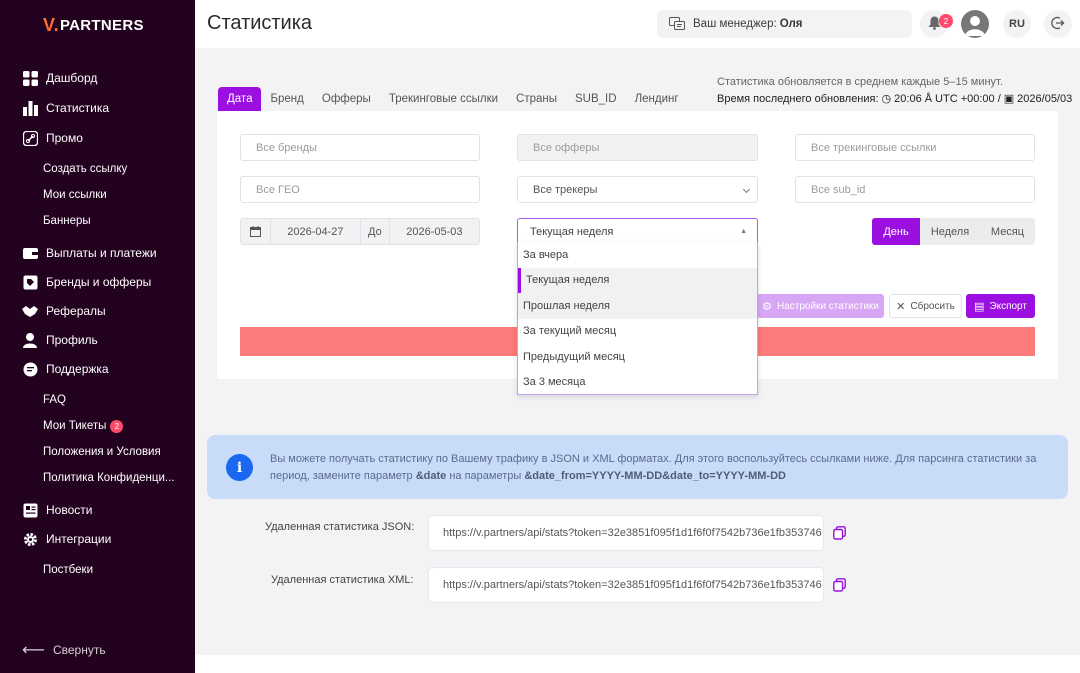 Image resolution: width=1080 pixels, height=673 pixels. Describe the element at coordinates (30, 539) in the screenshot. I see `gear-icon` at that location.